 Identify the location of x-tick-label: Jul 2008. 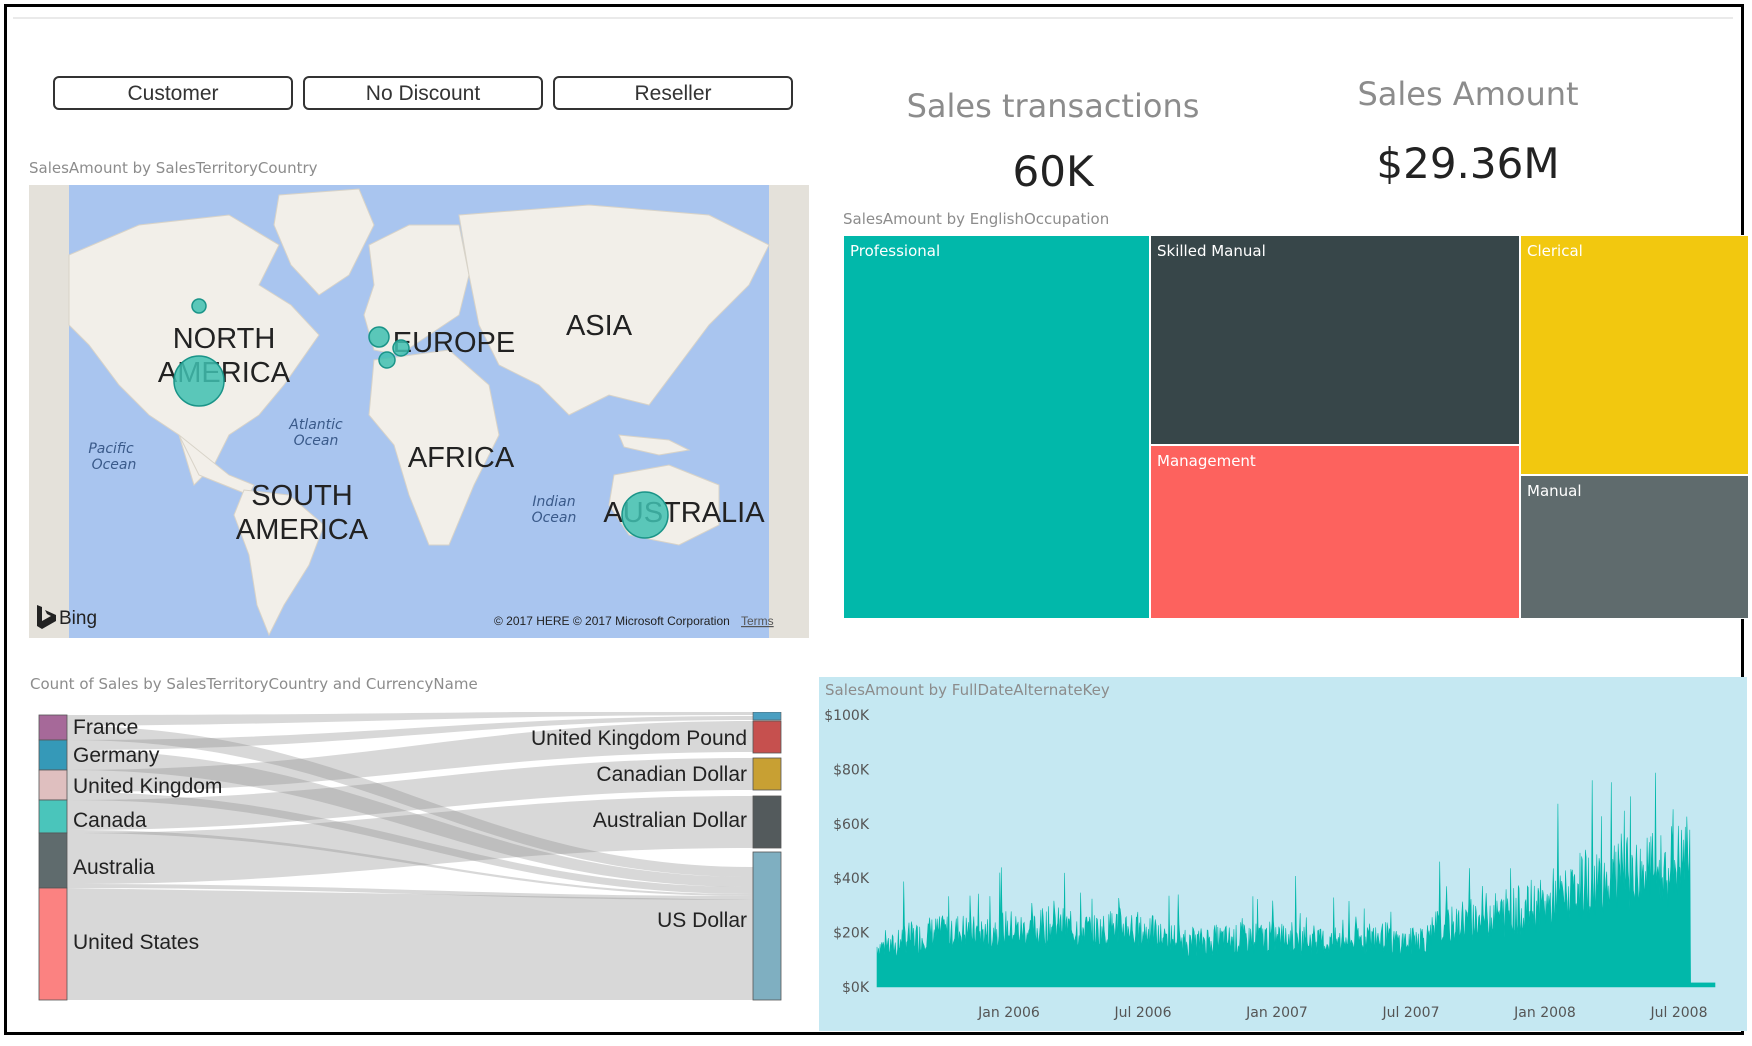
(1679, 1013).